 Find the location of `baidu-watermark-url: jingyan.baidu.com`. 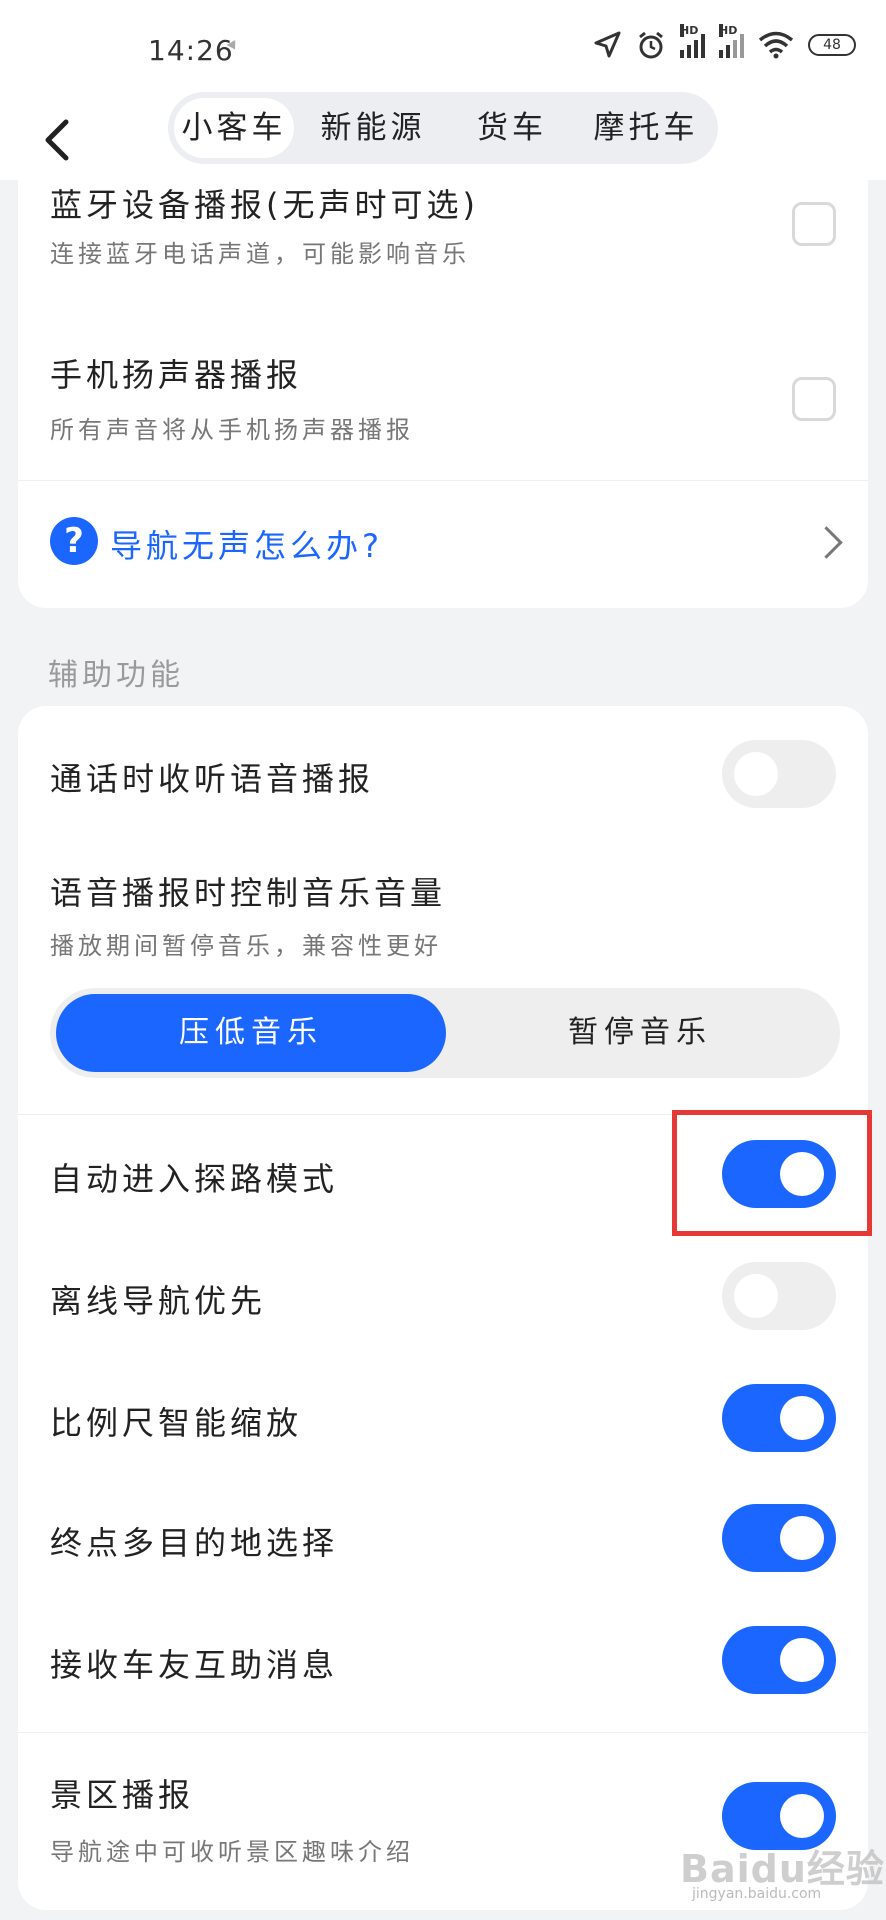

baidu-watermark-url: jingyan.baidu.com is located at coordinates (757, 1894).